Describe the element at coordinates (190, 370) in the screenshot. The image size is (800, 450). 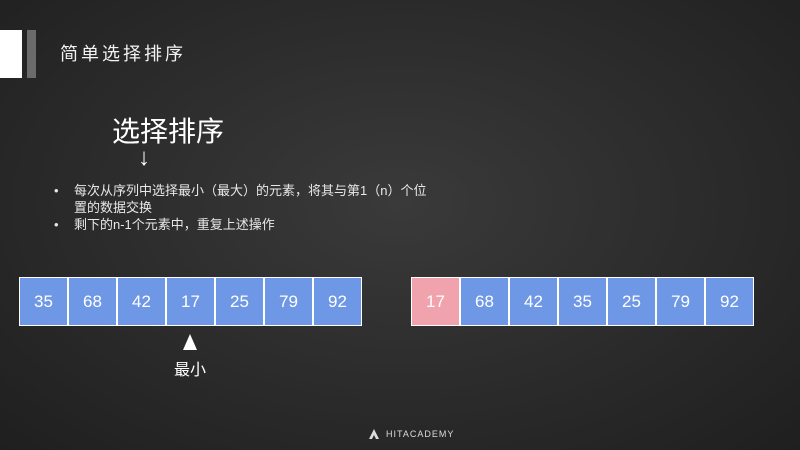
I see `min-label: 最小` at that location.